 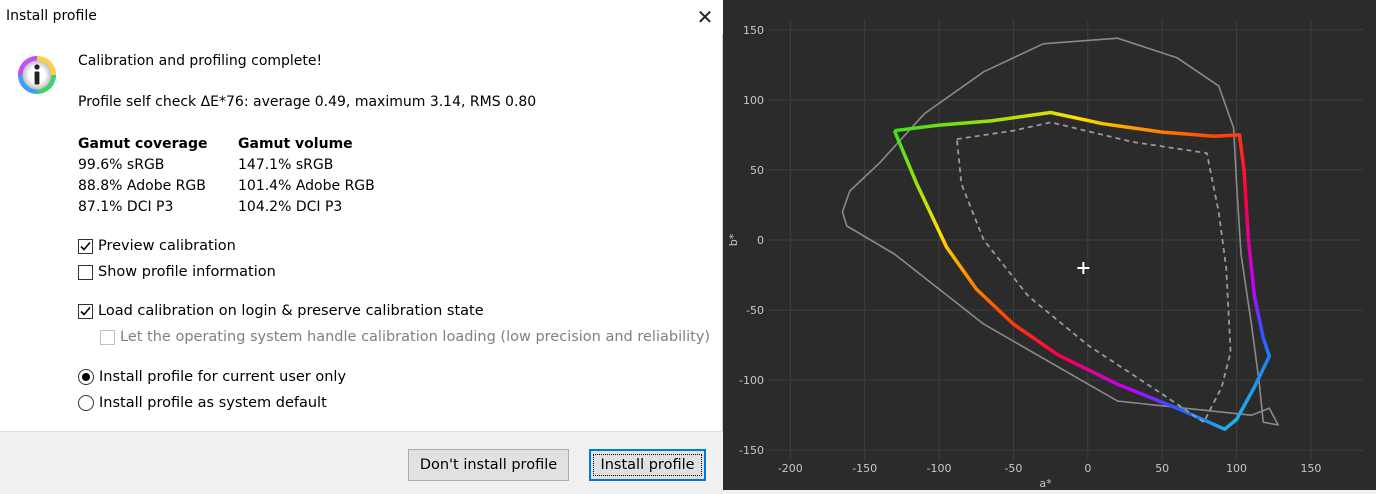 I want to click on volume-dci-p3: 104.2% DCI P3, so click(x=290, y=207).